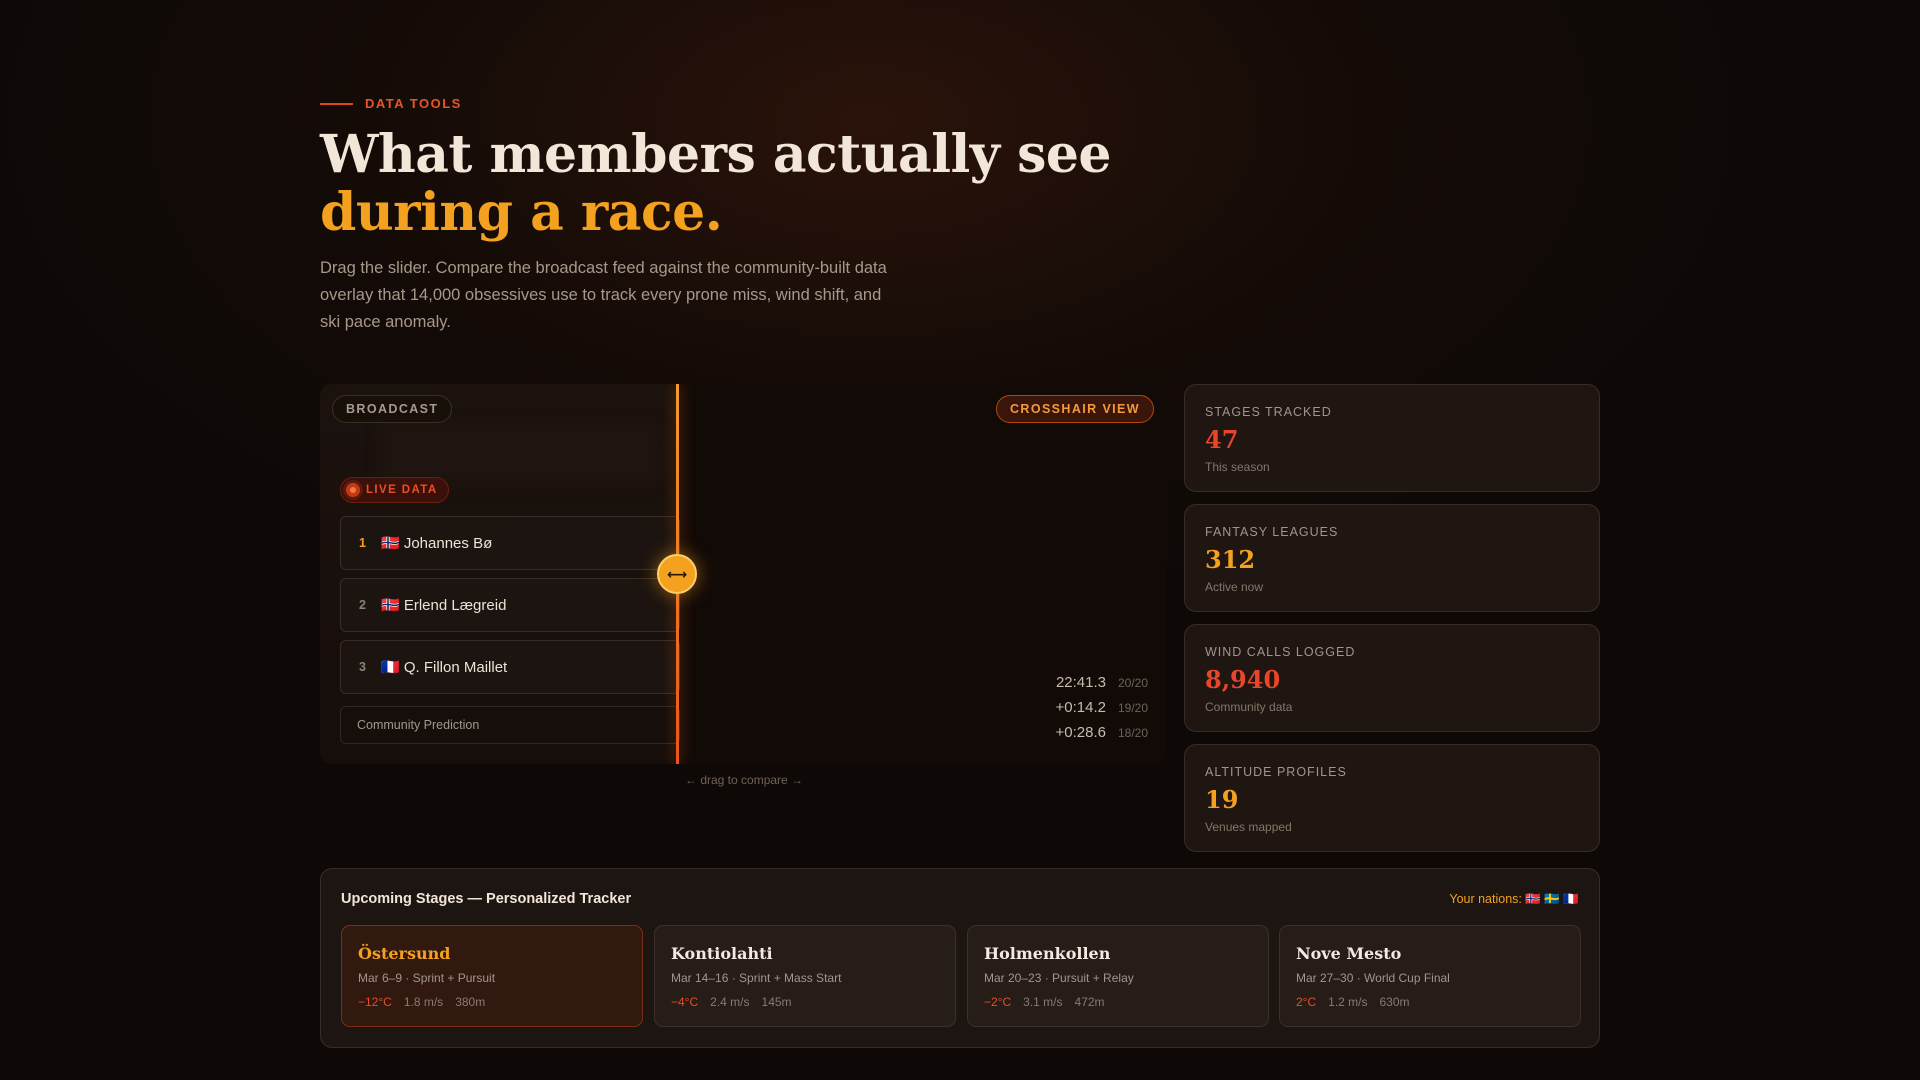 The width and height of the screenshot is (1920, 1080). Describe the element at coordinates (1514, 899) in the screenshot. I see `your-nations-link: Your nations: 🇳🇴 🇸🇪 🇫🇷` at that location.